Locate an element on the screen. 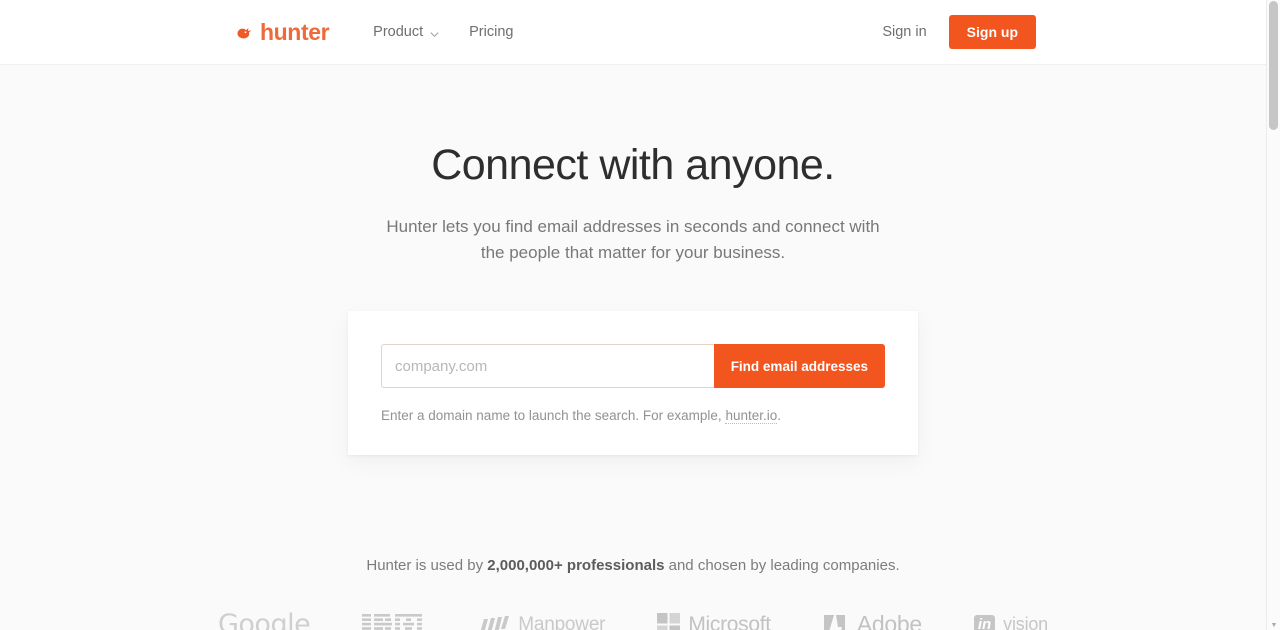 The height and width of the screenshot is (630, 1280). nav-item-pricing-label: Pricing is located at coordinates (491, 32).